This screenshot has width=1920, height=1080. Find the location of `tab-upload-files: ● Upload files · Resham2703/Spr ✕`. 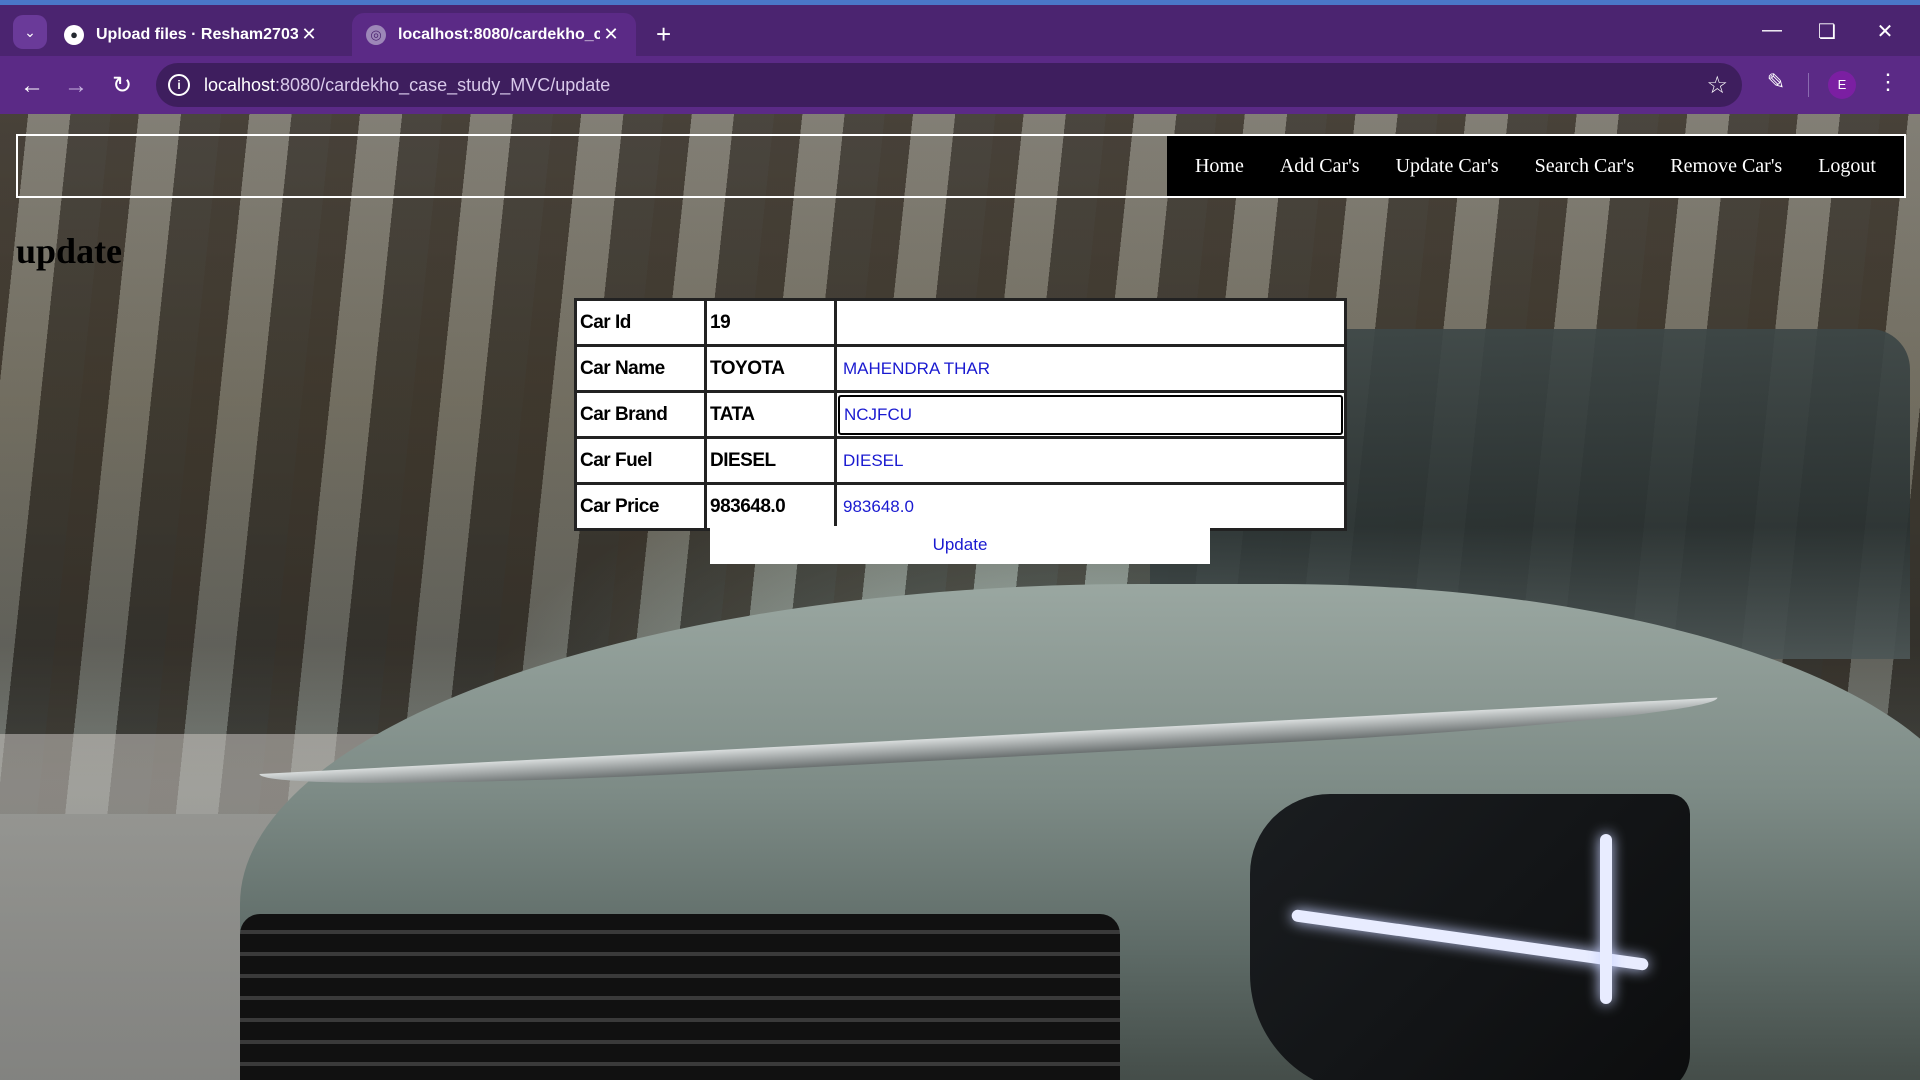

tab-upload-files: ● Upload files · Resham2703/Spr ✕ is located at coordinates (192, 34).